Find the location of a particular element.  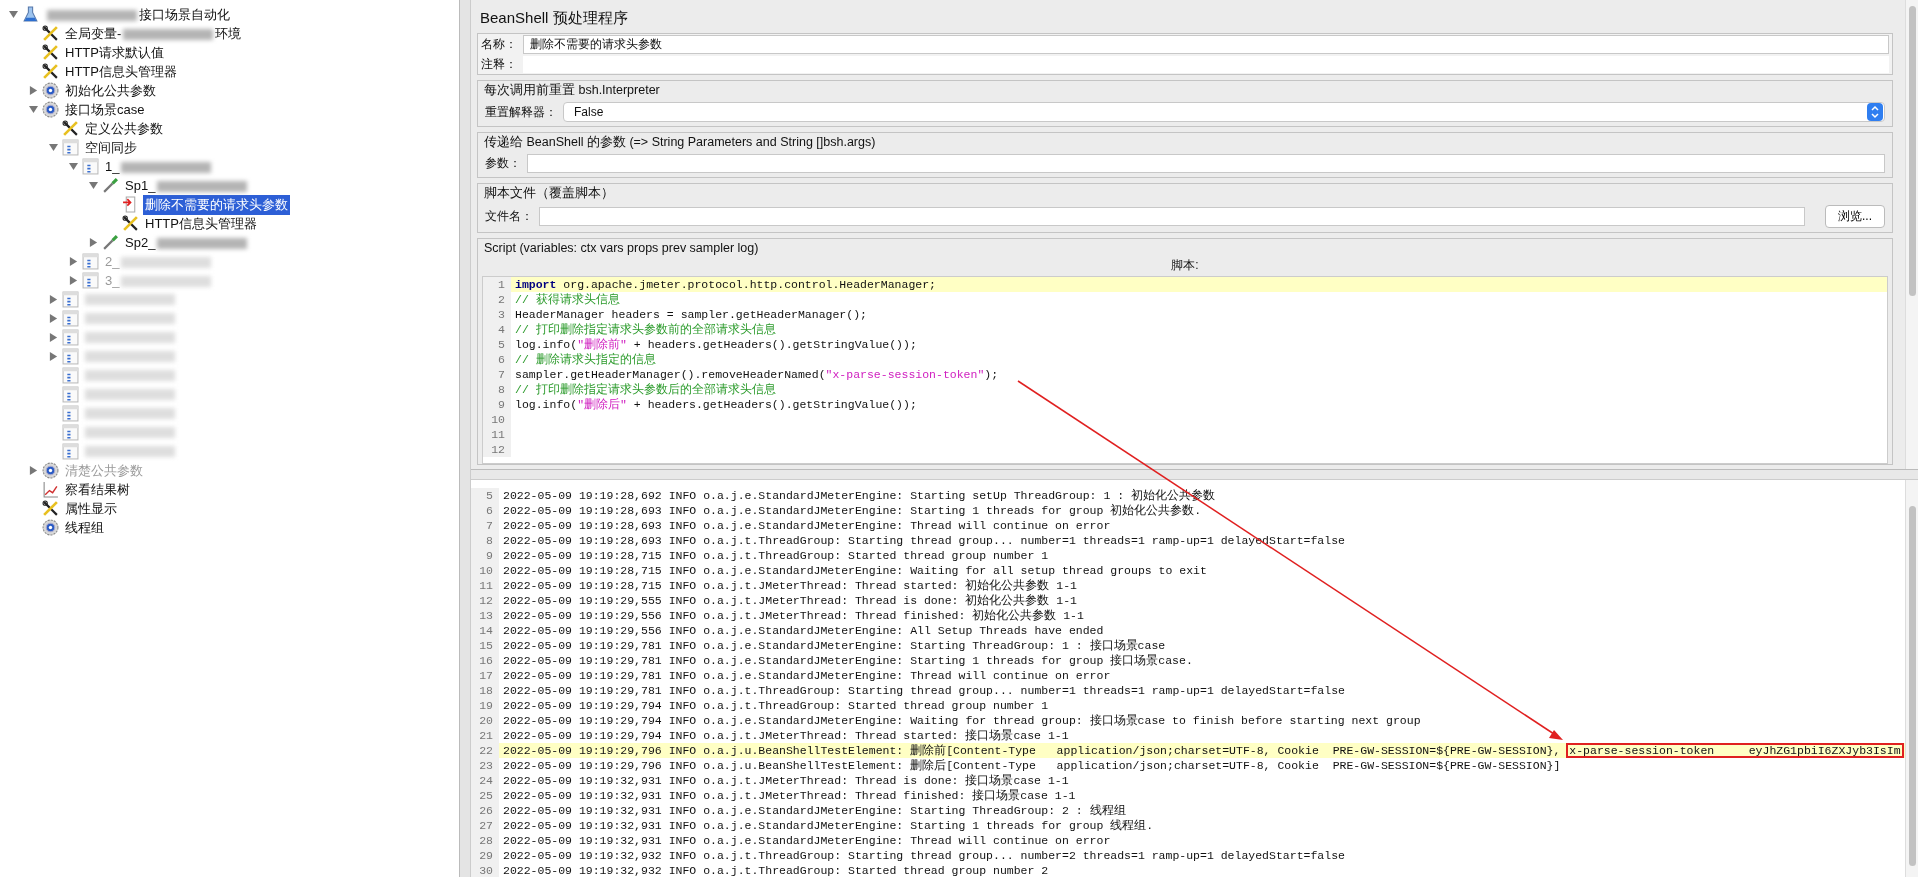

log-text: 2022-05-09 19:19:29,555 INFO o.a.j.t.JMeterThread: Thread is done: 初始化公共参数 1-1 is located at coordinates (789, 600).